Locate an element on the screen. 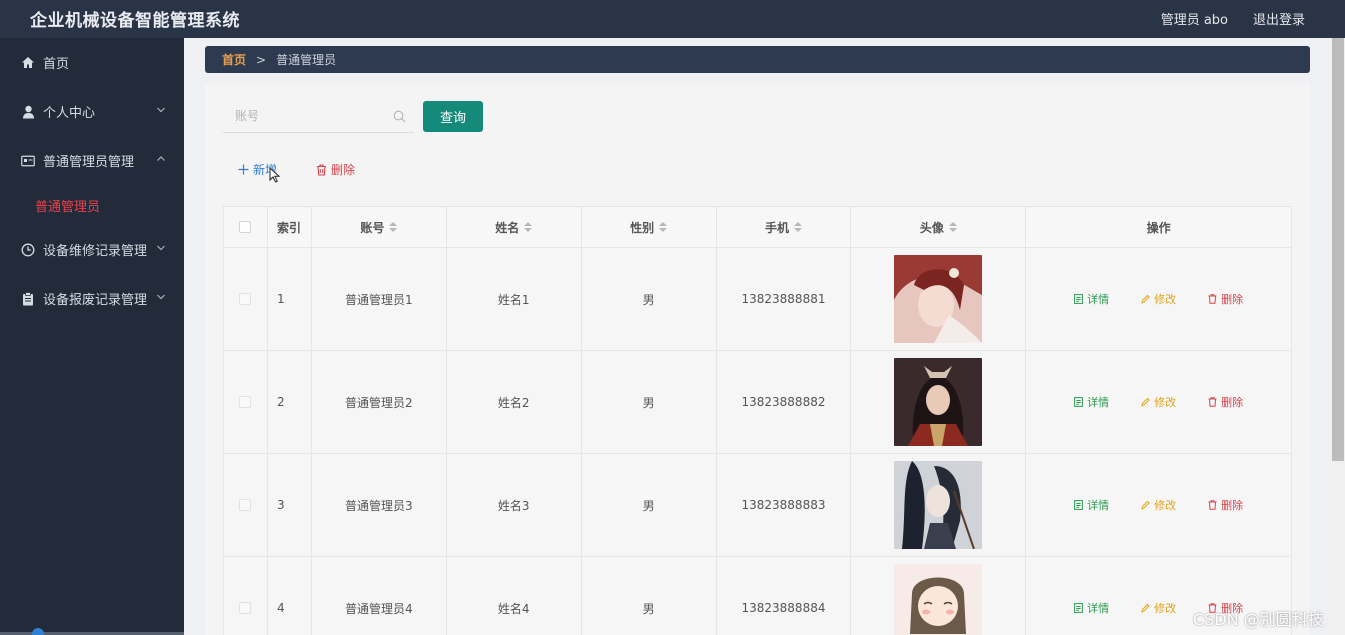  delete-button-label: 删除 is located at coordinates (343, 170).